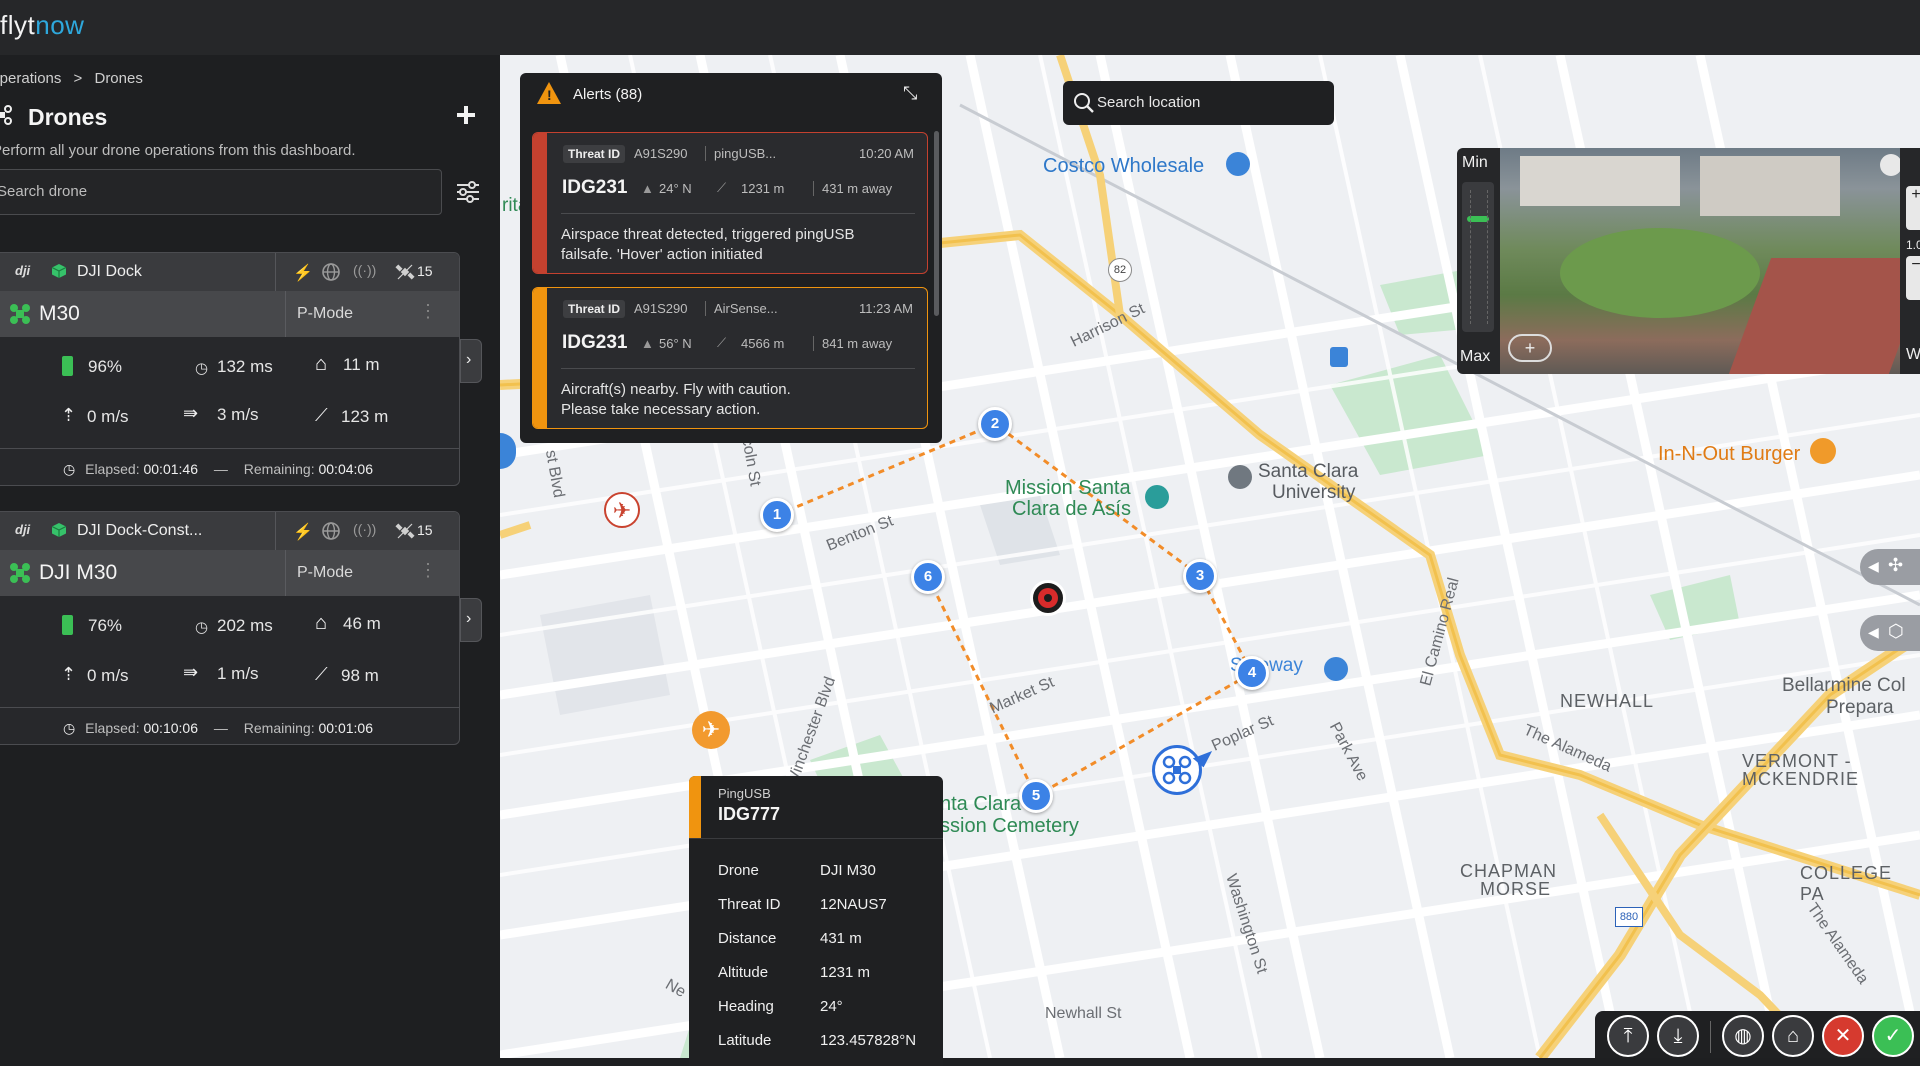 Image resolution: width=1920 pixels, height=1066 pixels. Describe the element at coordinates (711, 730) in the screenshot. I see `aircraft-warning-icon: ✈` at that location.